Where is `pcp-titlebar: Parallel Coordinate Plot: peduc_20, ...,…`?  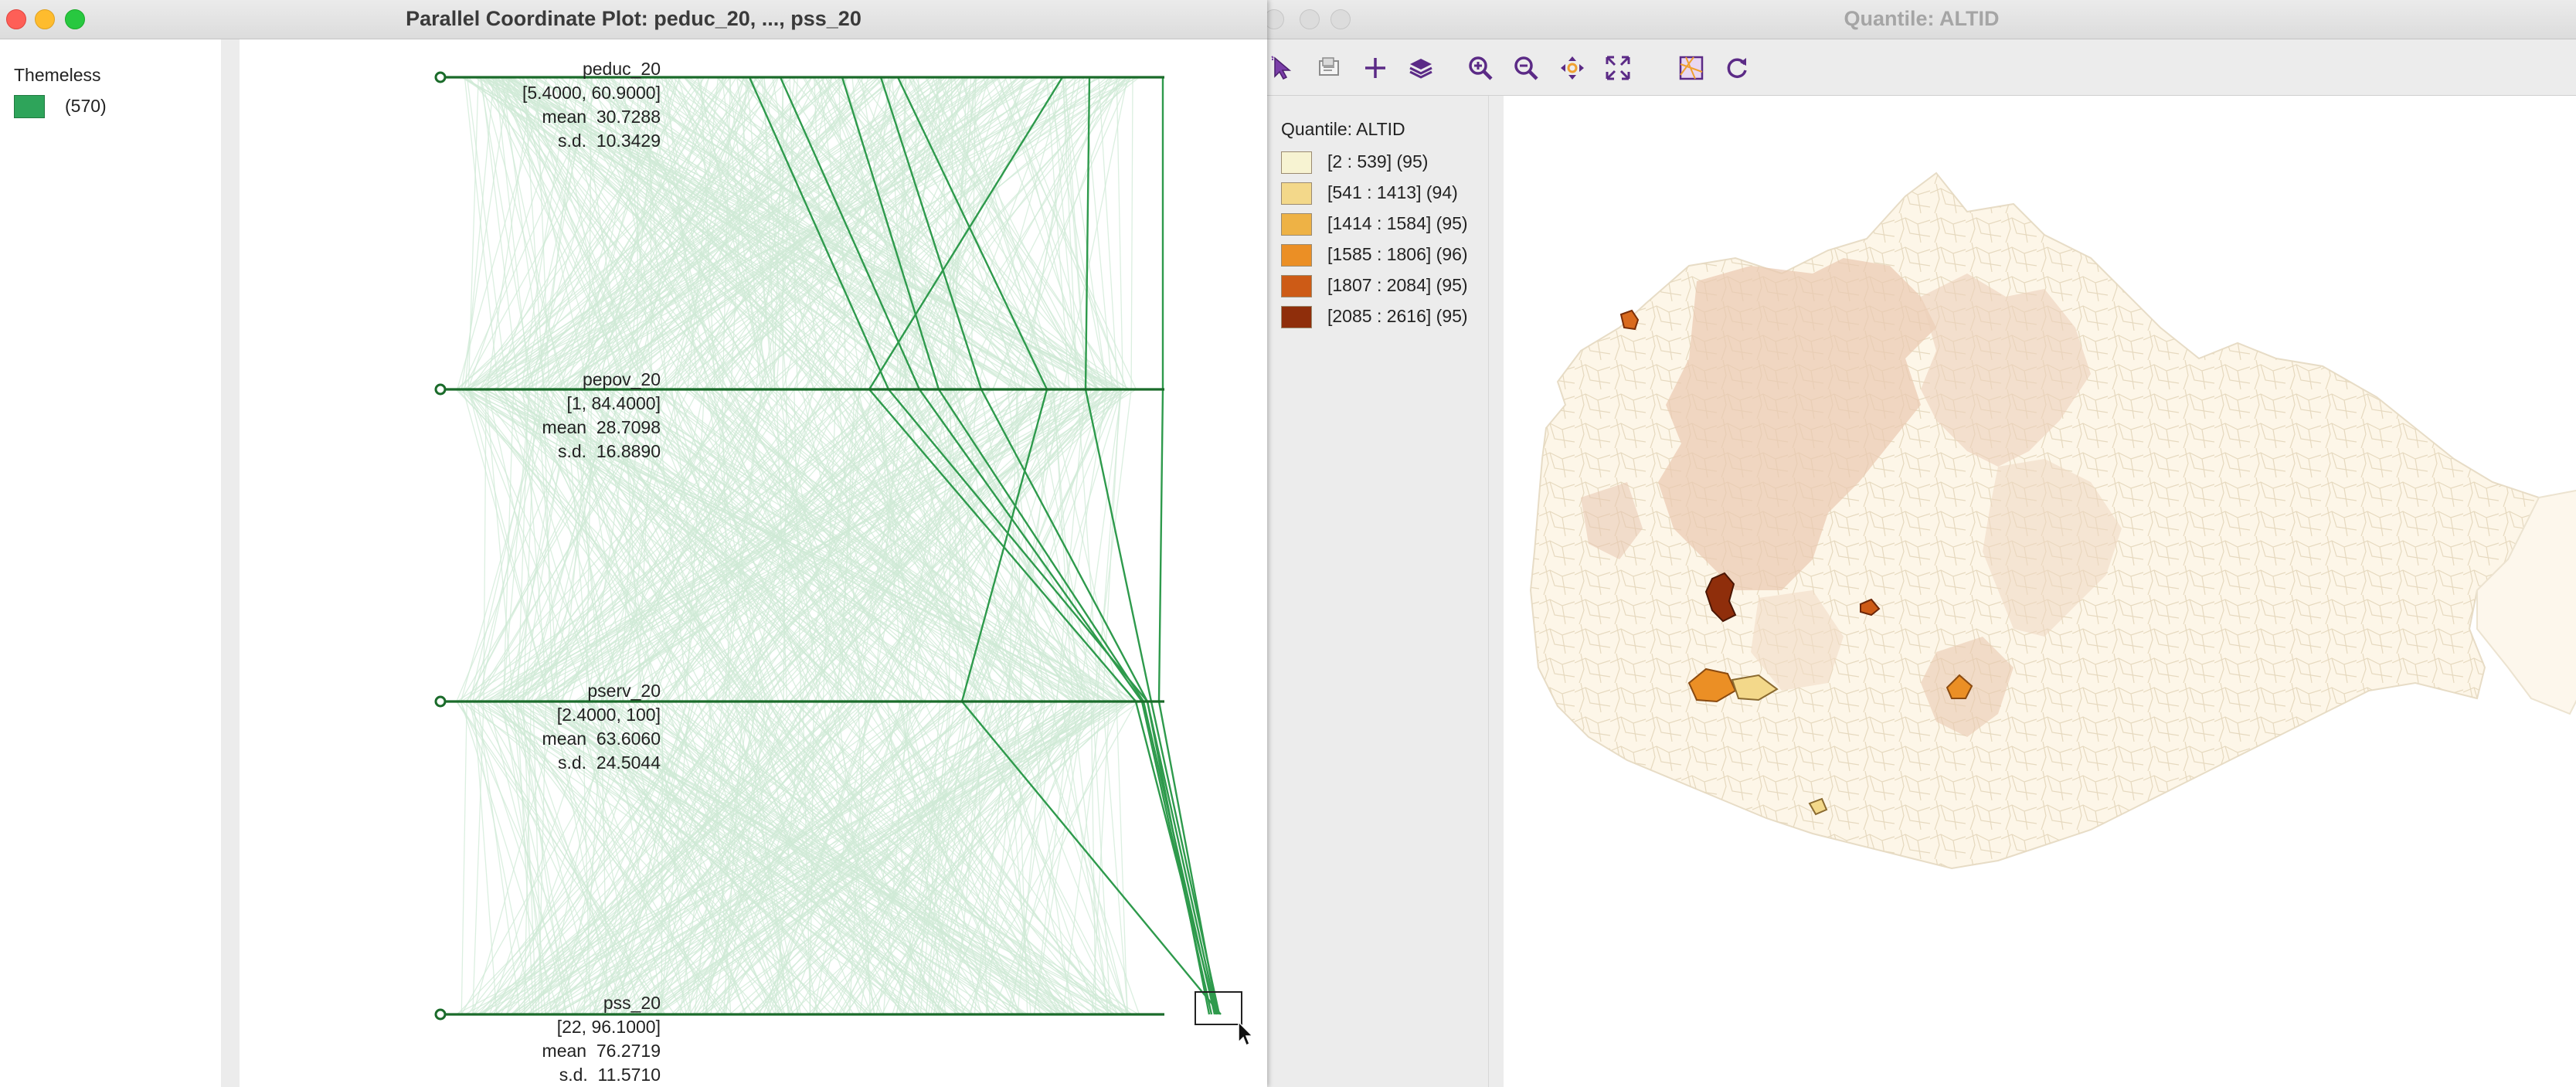 pcp-titlebar: Parallel Coordinate Plot: peduc_20, ...,… is located at coordinates (633, 19).